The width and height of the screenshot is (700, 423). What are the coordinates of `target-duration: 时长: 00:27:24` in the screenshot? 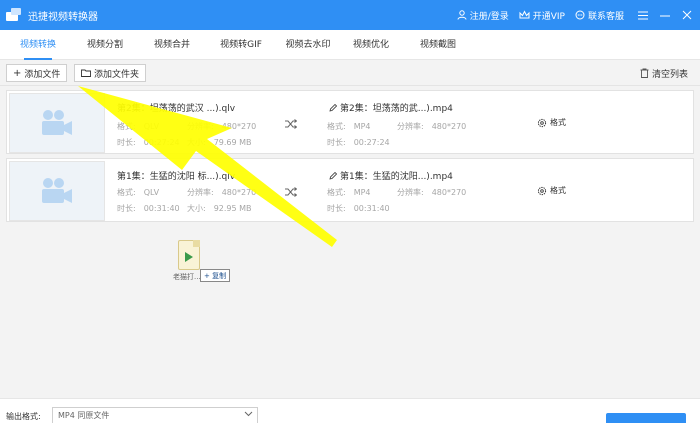 It's located at (358, 142).